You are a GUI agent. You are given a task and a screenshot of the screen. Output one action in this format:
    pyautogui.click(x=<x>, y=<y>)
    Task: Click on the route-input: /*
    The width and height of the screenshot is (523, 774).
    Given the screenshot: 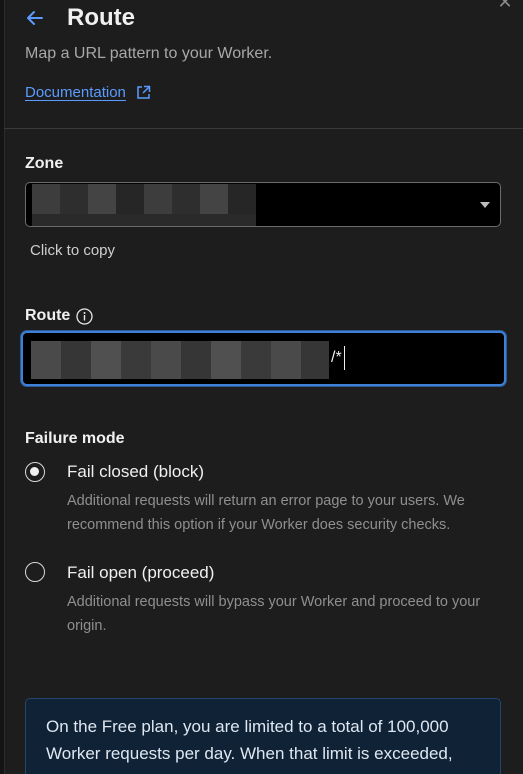 What is the action you would take?
    pyautogui.click(x=263, y=358)
    